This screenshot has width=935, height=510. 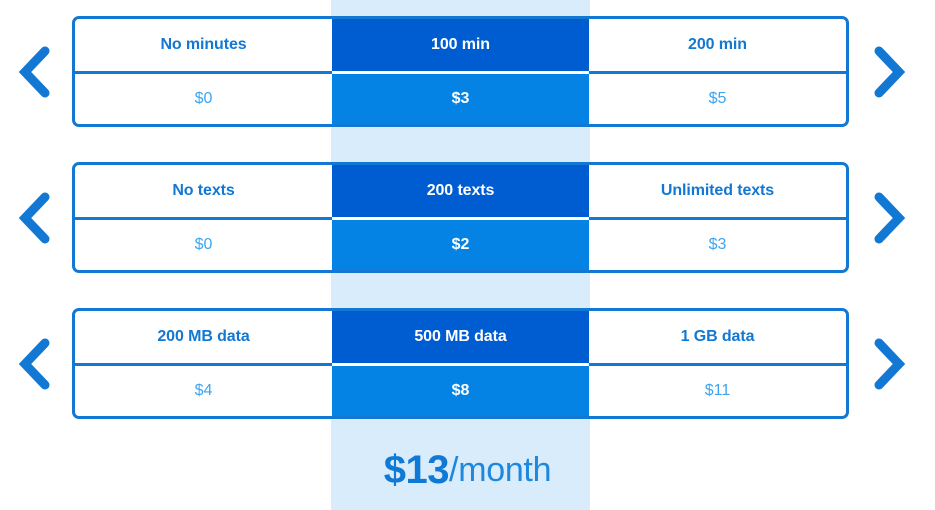 I want to click on option-label: Unlimited texts, so click(x=717, y=191).